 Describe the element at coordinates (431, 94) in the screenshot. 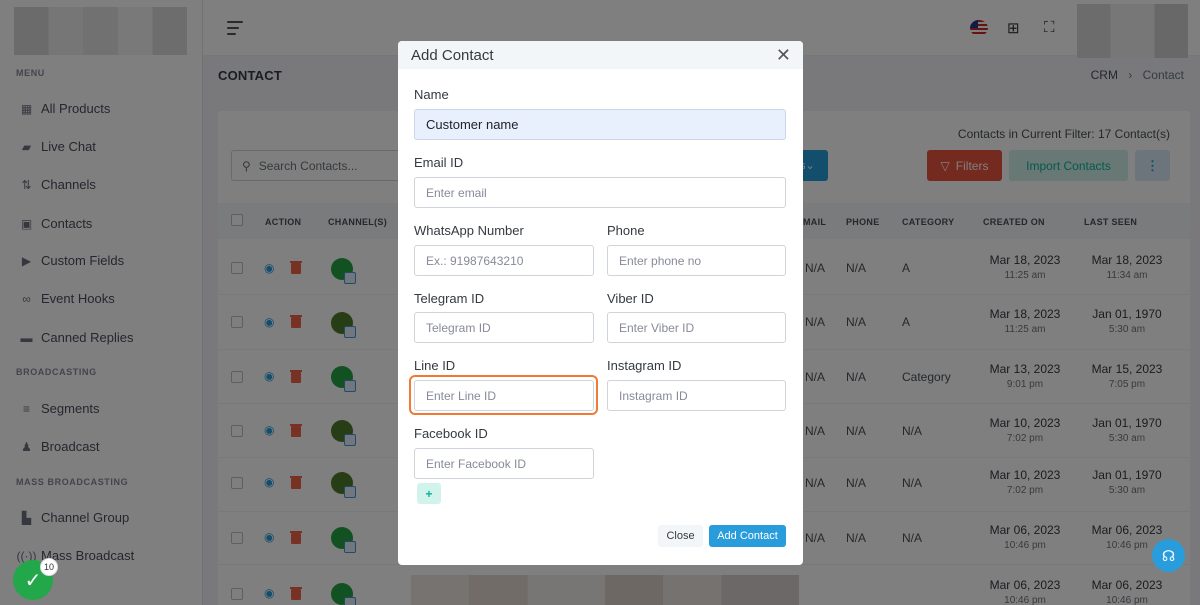

I see `name-label: Name` at that location.